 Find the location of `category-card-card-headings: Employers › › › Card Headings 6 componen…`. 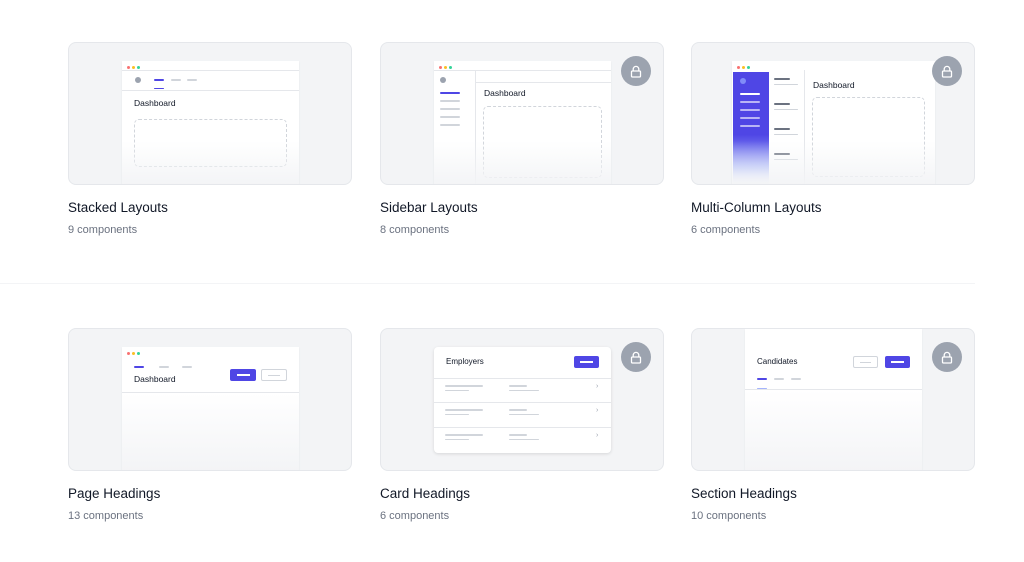

category-card-card-headings: Employers › › › Card Headings 6 componen… is located at coordinates (522, 425).